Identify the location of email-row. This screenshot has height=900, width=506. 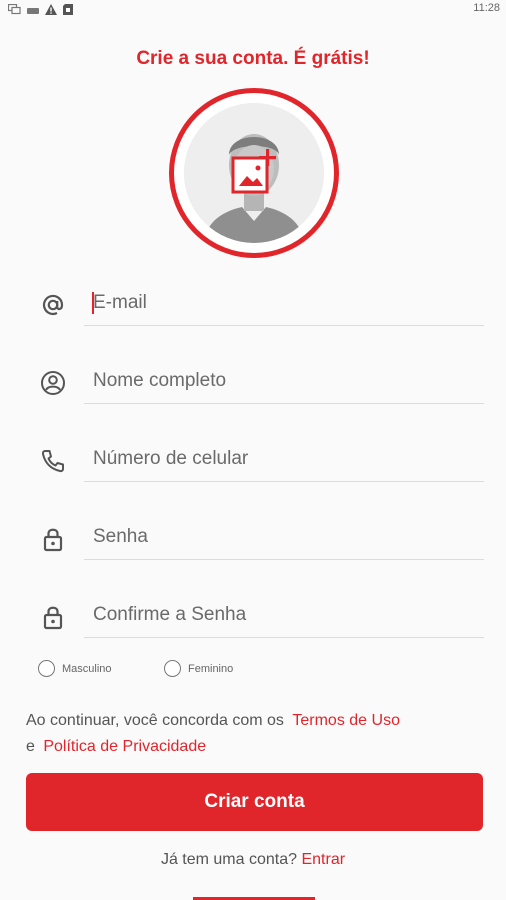
(253, 307).